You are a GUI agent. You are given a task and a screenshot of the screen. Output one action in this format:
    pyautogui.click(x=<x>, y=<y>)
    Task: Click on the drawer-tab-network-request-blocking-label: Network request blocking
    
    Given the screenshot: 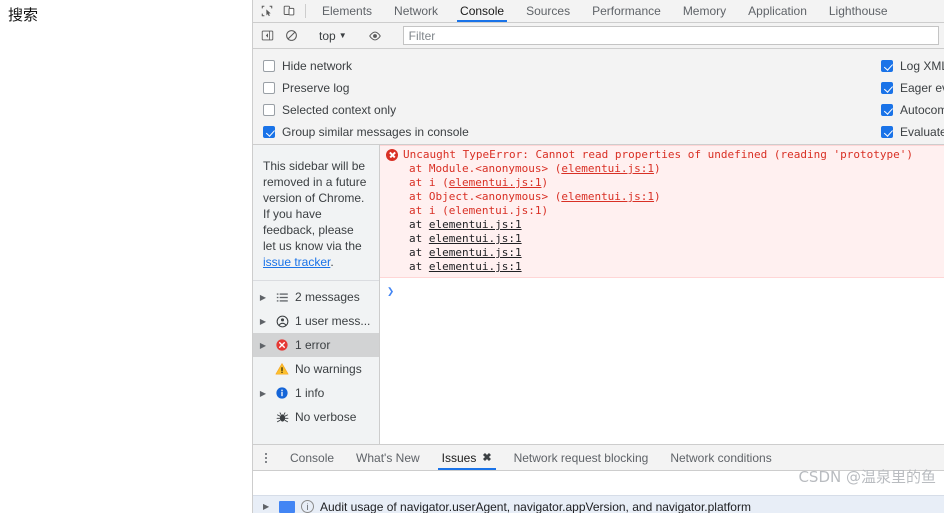 What is the action you would take?
    pyautogui.click(x=581, y=457)
    